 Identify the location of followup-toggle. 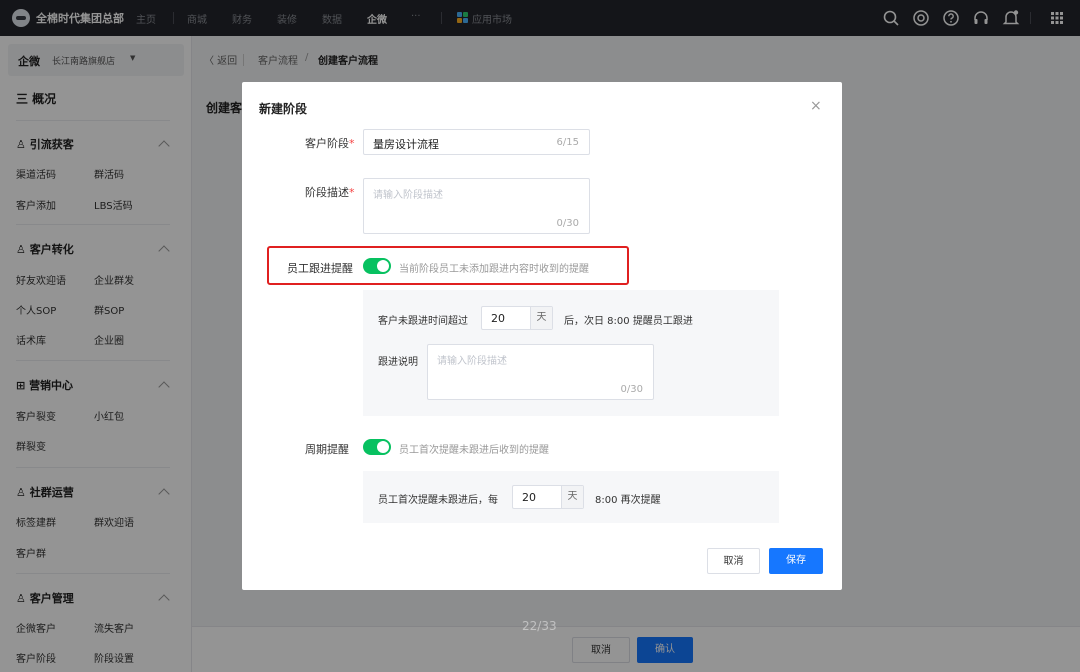
(377, 266).